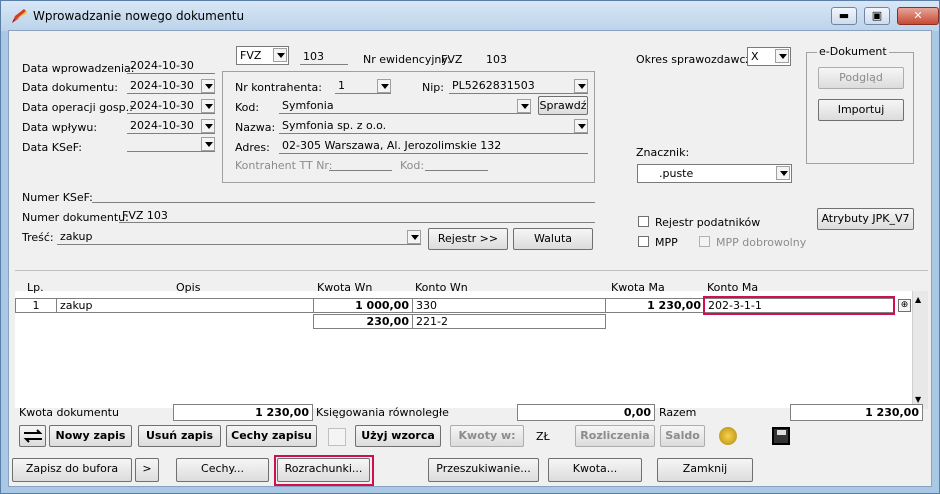  I want to click on row2-kwota-wn: 230,00, so click(363, 321).